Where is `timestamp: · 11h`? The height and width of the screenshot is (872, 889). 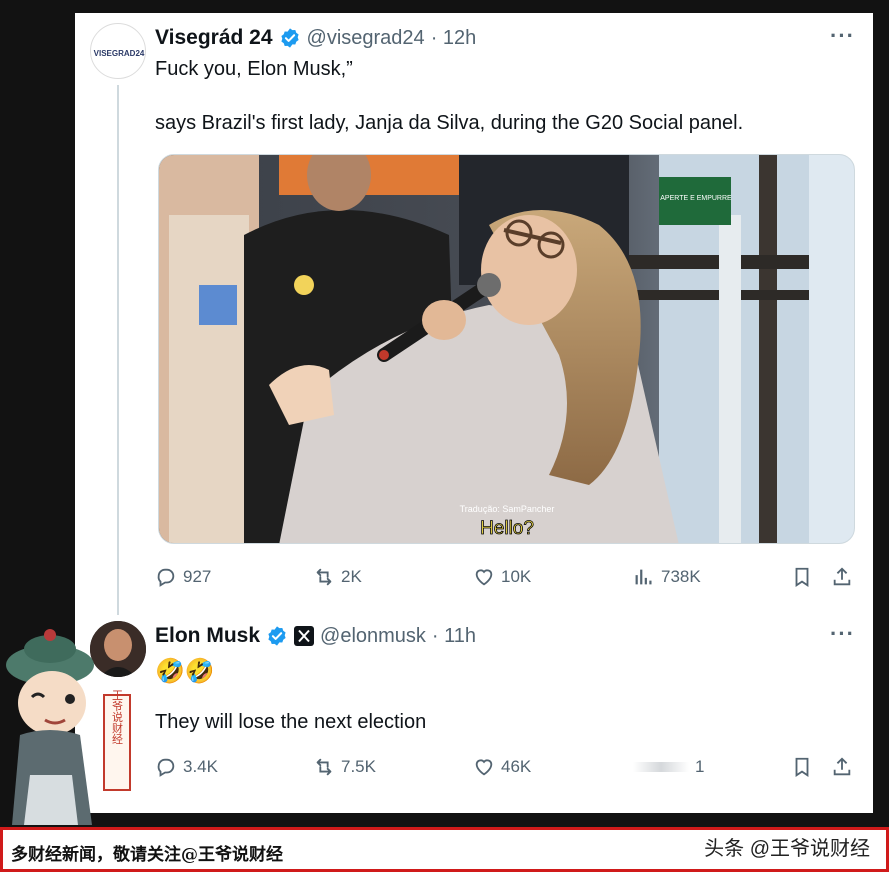 timestamp: · 11h is located at coordinates (454, 636).